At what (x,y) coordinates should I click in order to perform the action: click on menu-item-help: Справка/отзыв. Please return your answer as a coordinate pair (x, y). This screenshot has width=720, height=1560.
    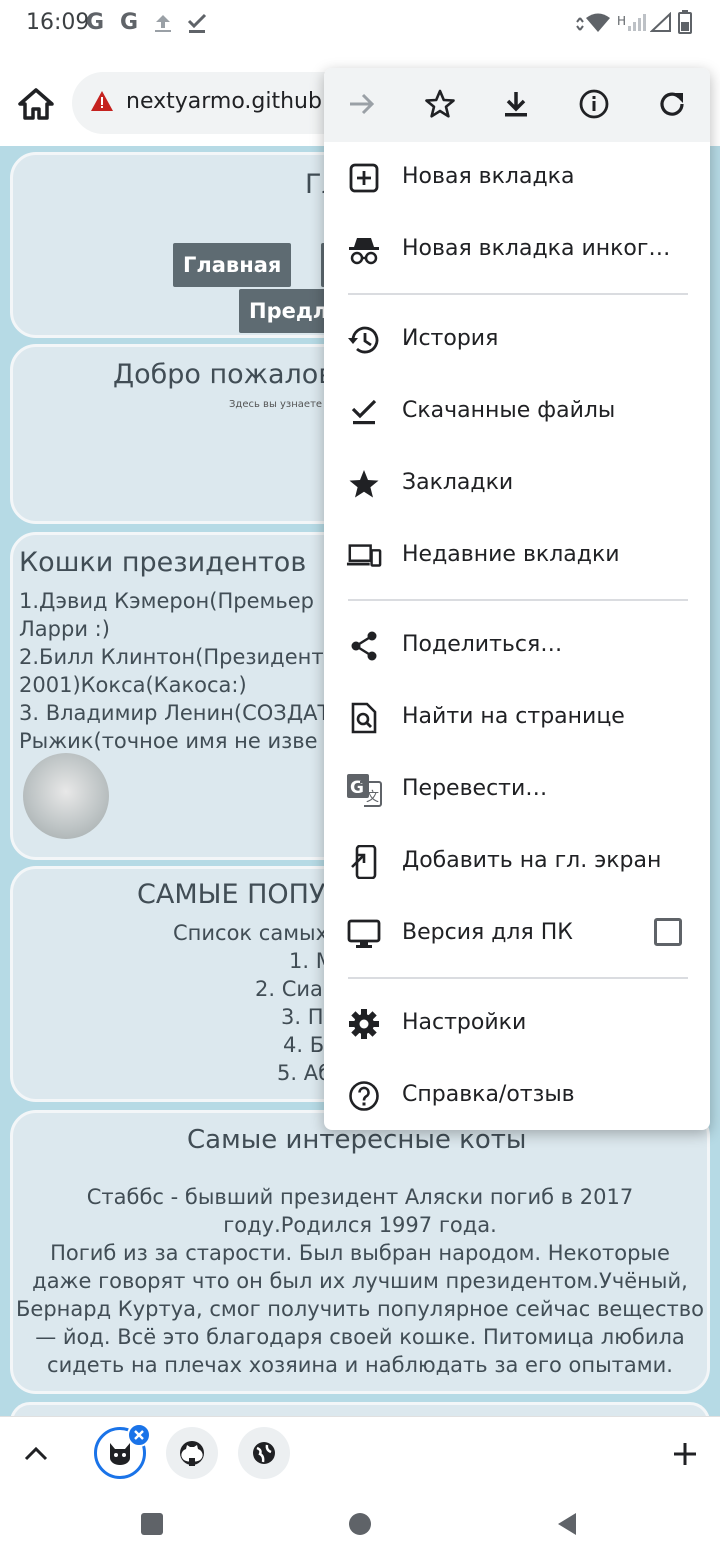
    Looking at the image, I should click on (517, 1095).